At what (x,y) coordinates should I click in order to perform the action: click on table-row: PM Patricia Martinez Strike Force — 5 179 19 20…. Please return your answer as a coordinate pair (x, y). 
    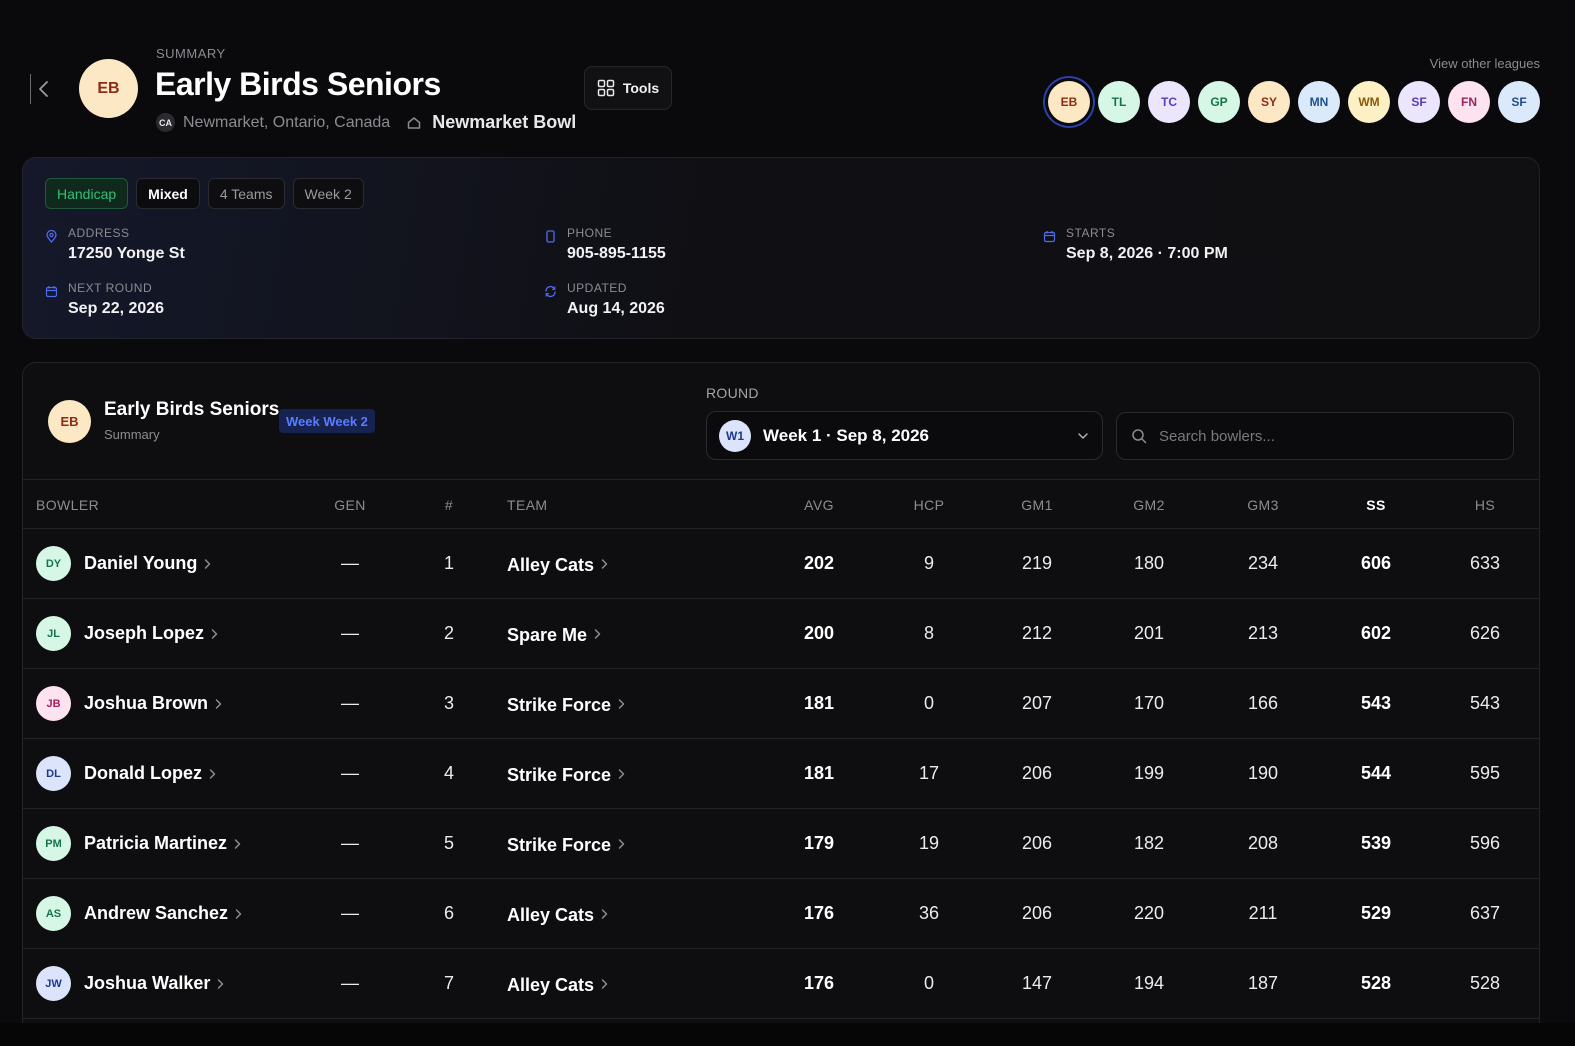
    Looking at the image, I should click on (781, 844).